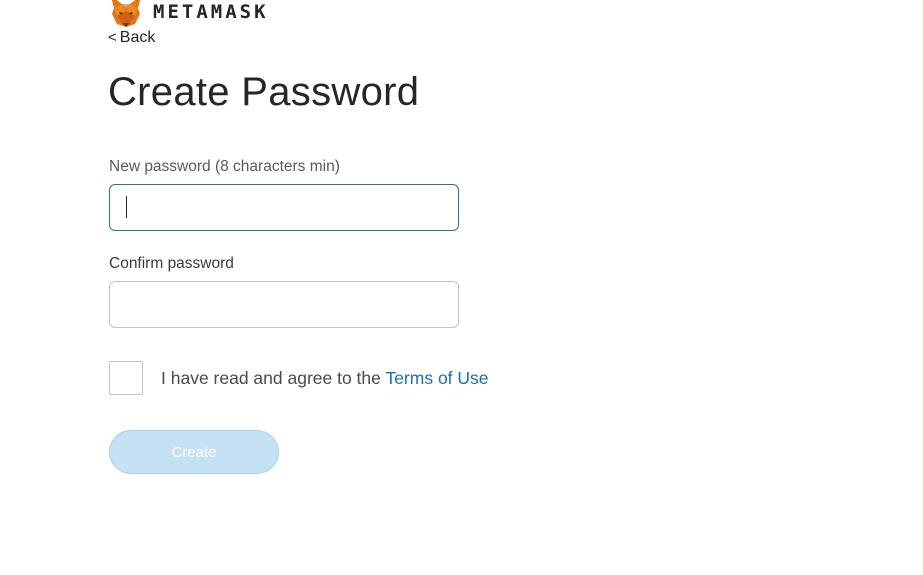 The image size is (923, 575). Describe the element at coordinates (436, 378) in the screenshot. I see `terms-of-use-link: Terms of Use` at that location.